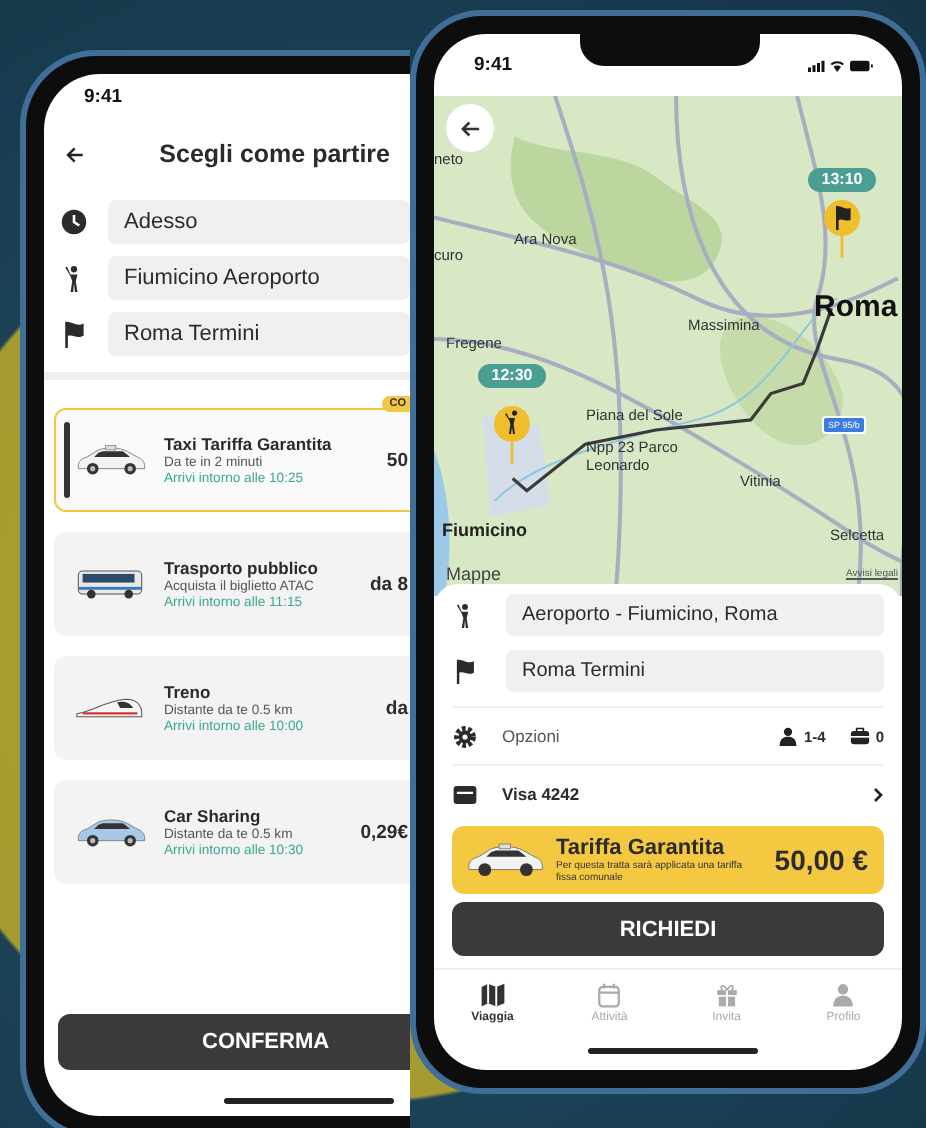 The height and width of the screenshot is (1128, 926). I want to click on chevron-right-icon, so click(878, 794).